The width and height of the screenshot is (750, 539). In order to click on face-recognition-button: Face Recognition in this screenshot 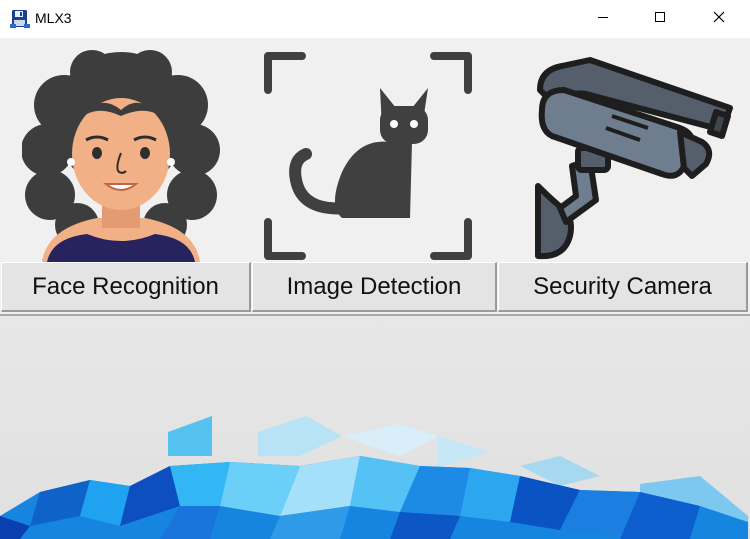, I will do `click(126, 287)`.